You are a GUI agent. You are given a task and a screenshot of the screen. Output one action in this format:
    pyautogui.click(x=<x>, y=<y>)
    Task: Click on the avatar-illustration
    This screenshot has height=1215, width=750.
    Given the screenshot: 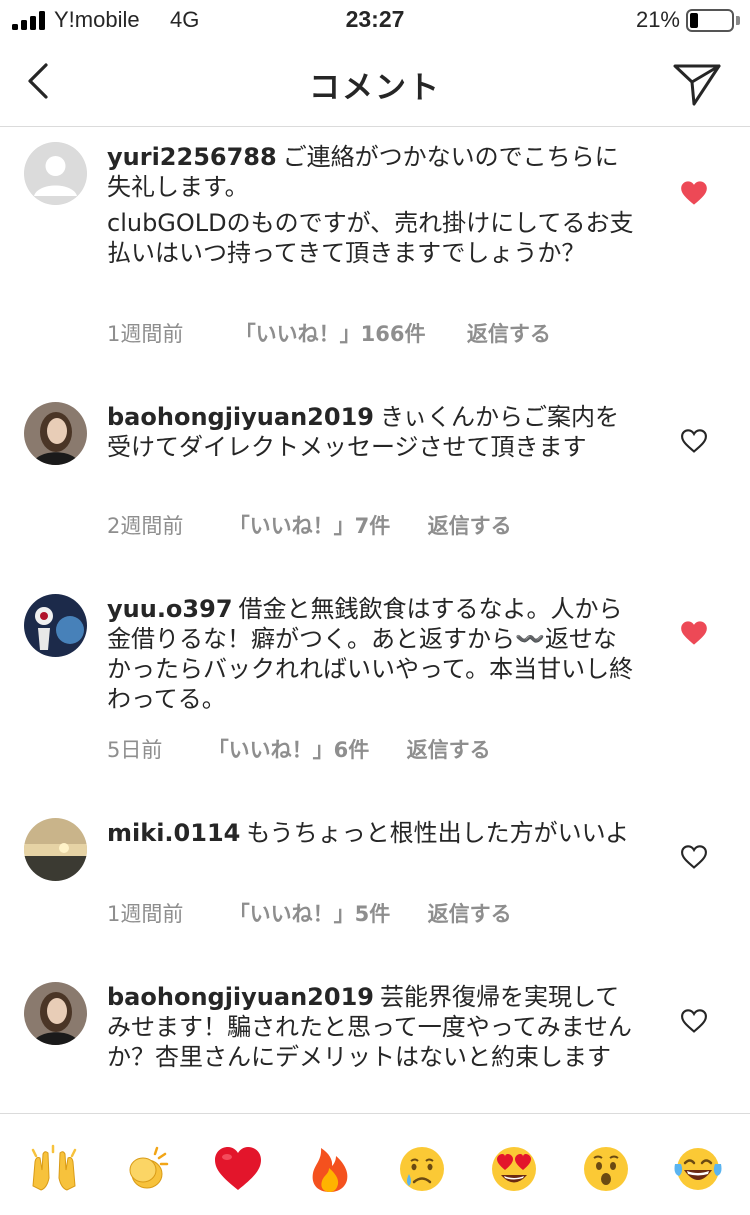 What is the action you would take?
    pyautogui.click(x=55, y=625)
    